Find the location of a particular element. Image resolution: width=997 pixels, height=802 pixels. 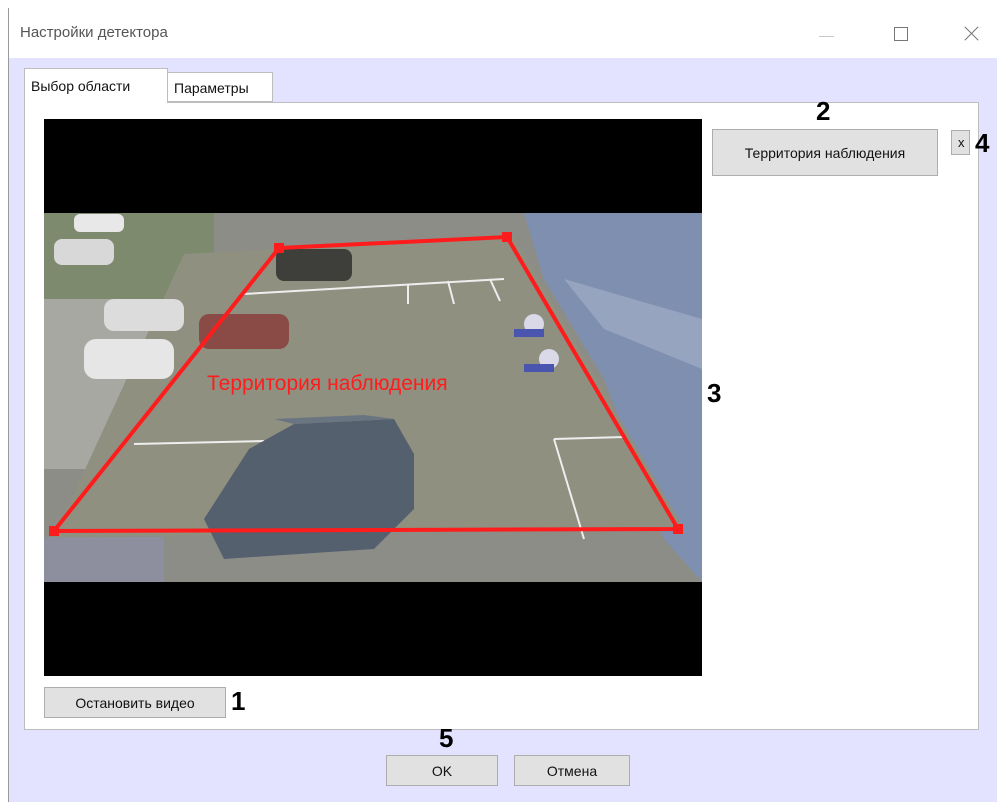

clipped-header-text is located at coordinates (498, 3).